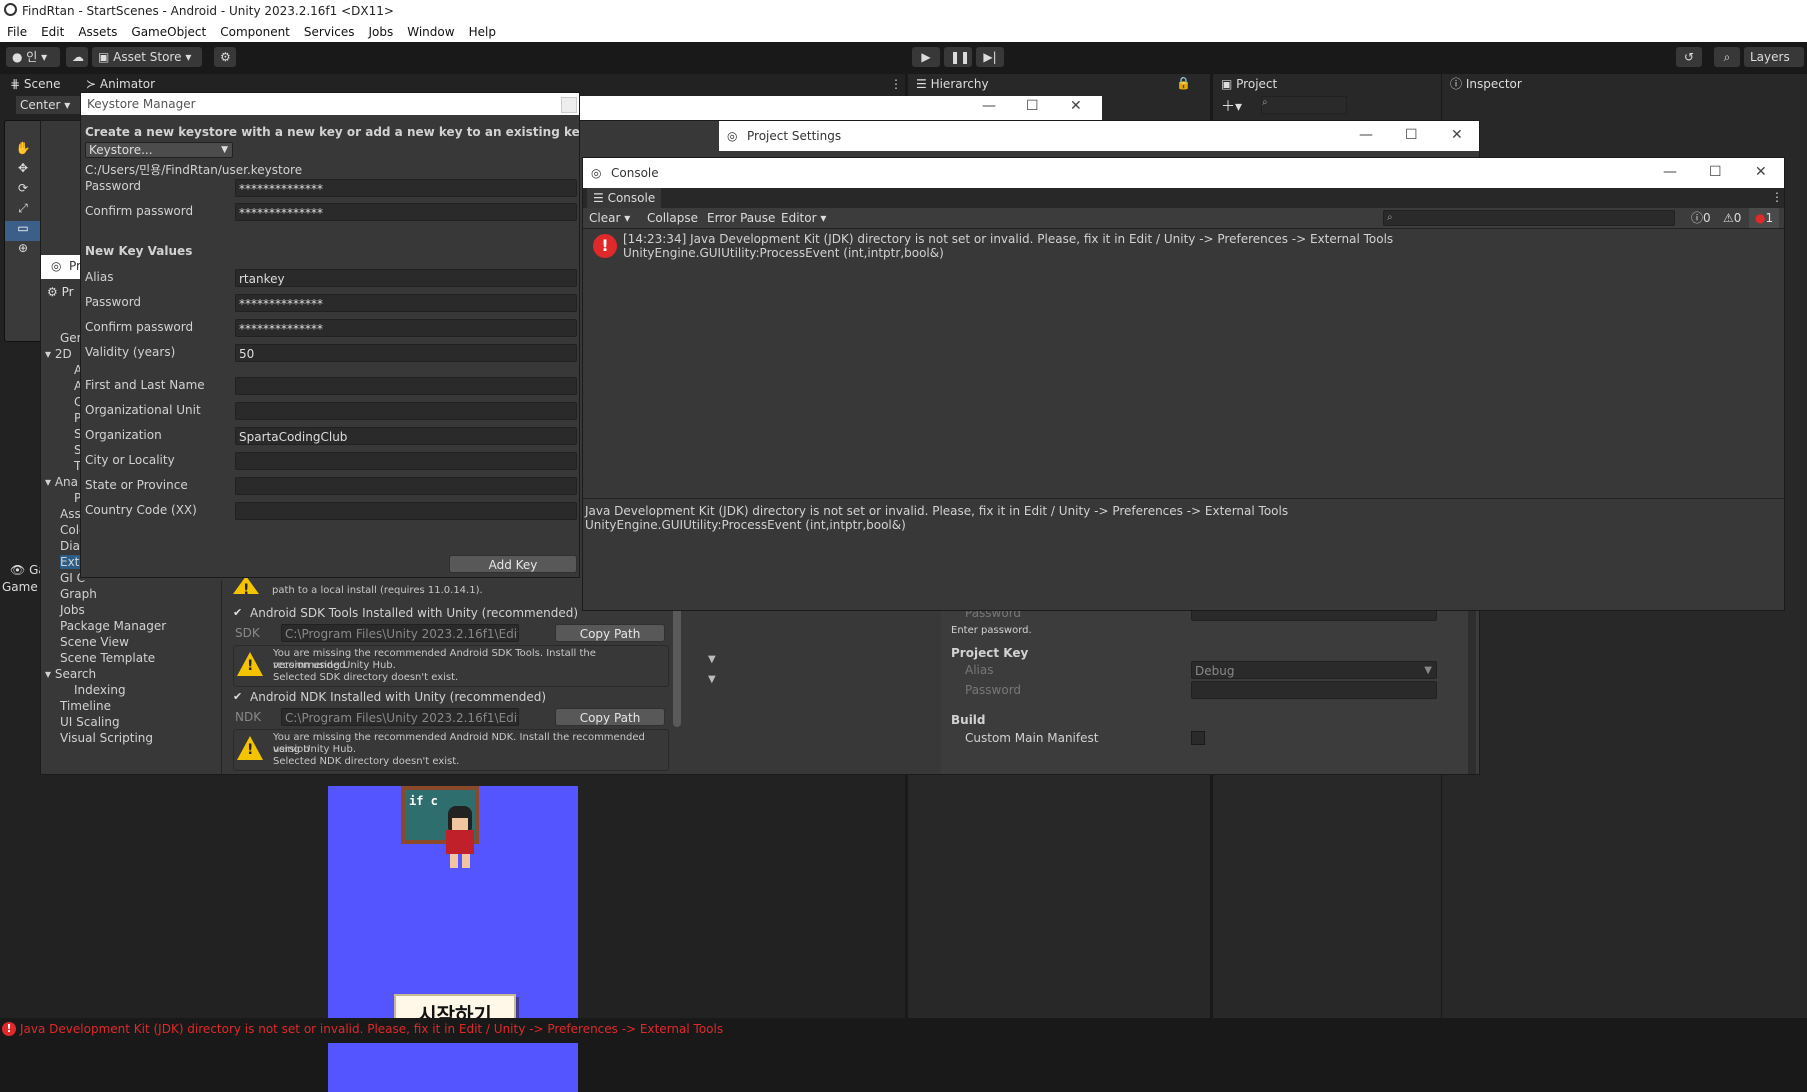 This screenshot has width=1807, height=1092. I want to click on project-add-icon: ＋▾, so click(1231, 106).